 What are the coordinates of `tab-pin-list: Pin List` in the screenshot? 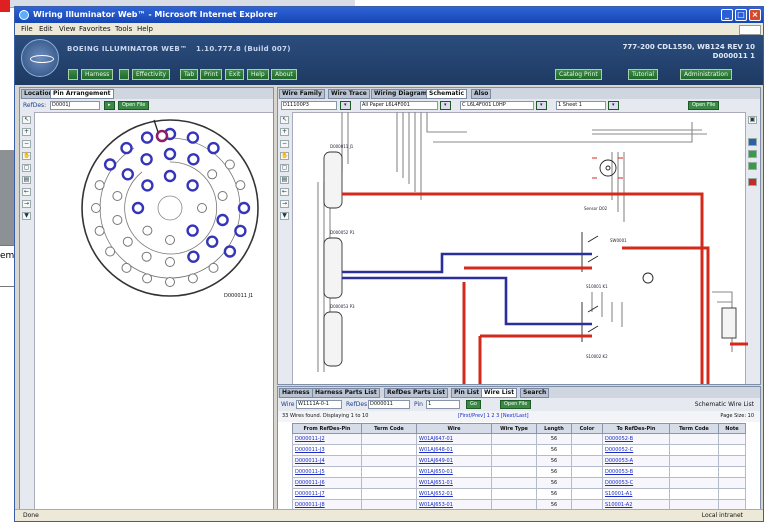 It's located at (467, 393).